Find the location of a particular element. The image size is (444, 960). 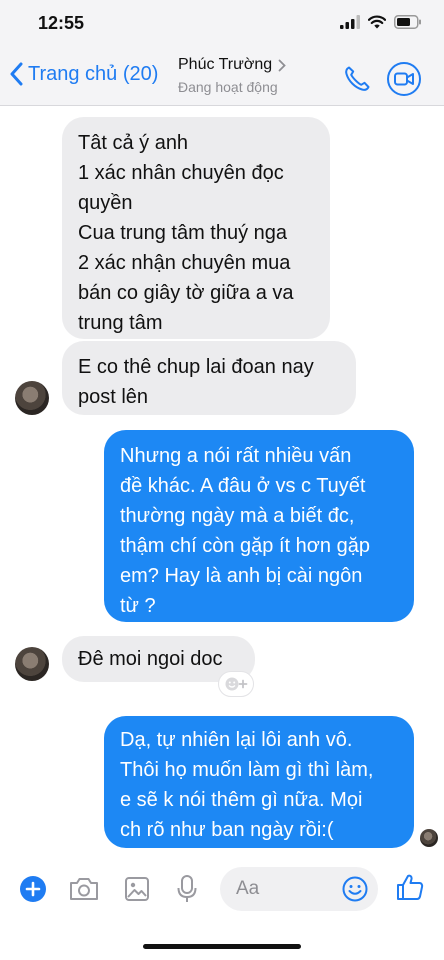

back-button: Trang chủ (20) is located at coordinates (84, 74).